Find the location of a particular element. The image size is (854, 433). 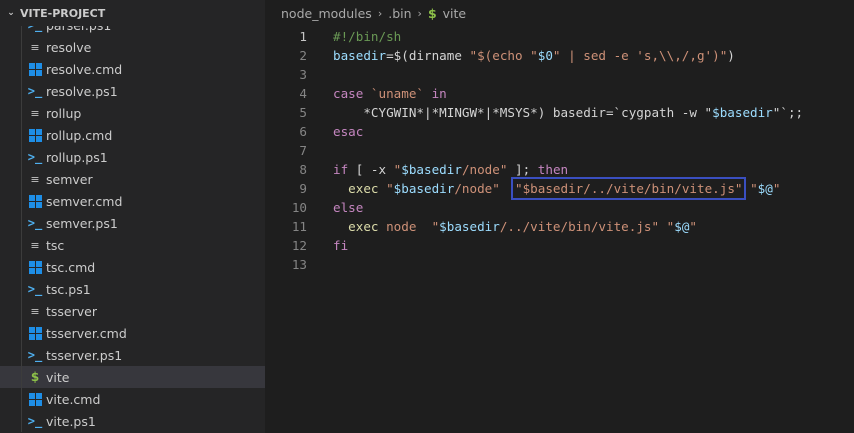

code-token: =$(dirname is located at coordinates (428, 55).